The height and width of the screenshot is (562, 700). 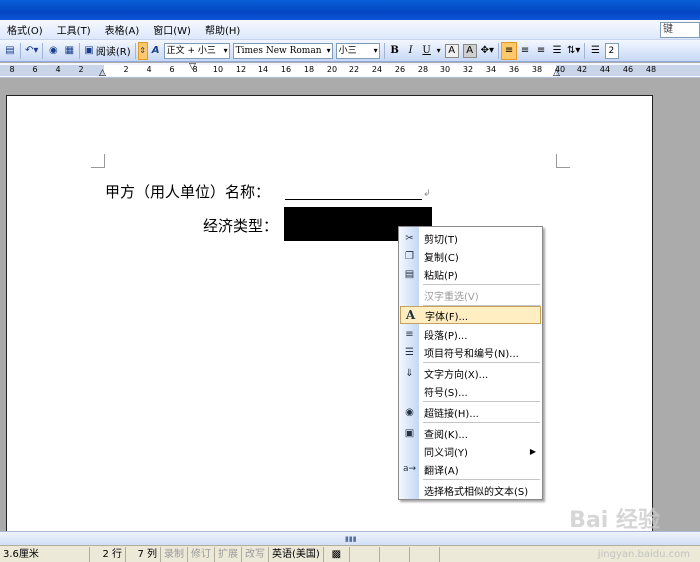 I want to click on ruler-tick: 28, so click(x=423, y=69).